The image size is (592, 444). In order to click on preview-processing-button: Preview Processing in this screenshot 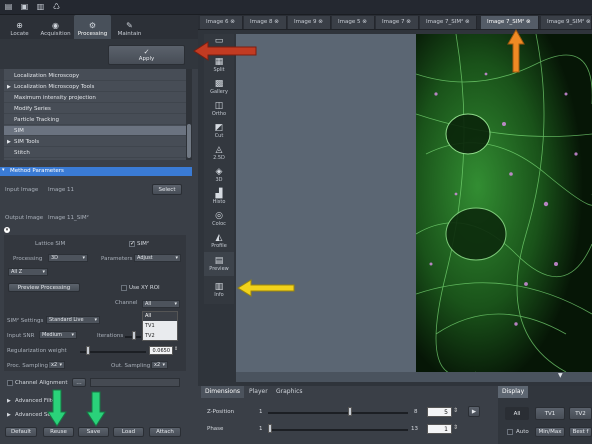, I will do `click(44, 287)`.